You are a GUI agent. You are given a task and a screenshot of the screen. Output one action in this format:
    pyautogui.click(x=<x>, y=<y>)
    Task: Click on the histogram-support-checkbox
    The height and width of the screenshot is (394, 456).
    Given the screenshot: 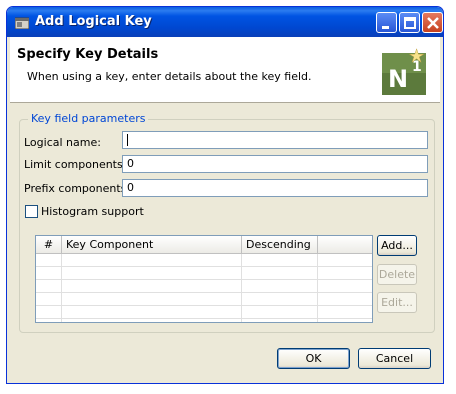 What is the action you would take?
    pyautogui.click(x=31, y=211)
    